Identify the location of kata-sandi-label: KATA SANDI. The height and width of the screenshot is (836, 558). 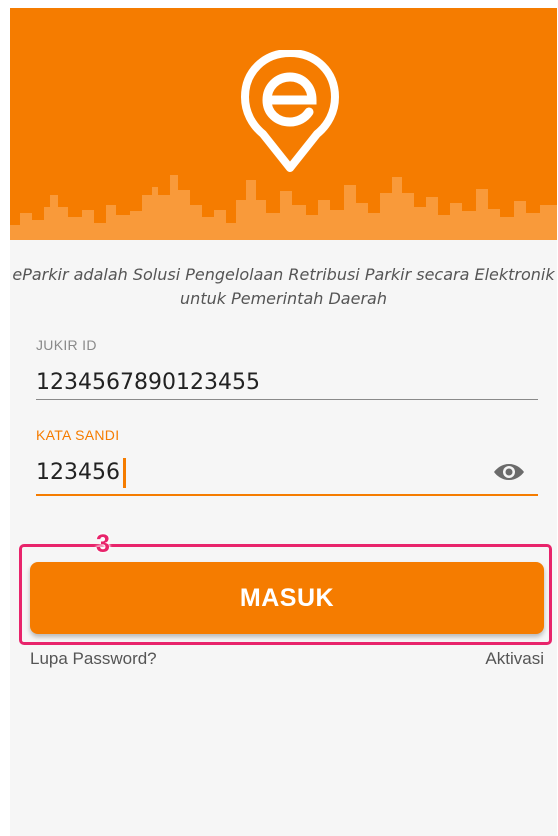
(78, 435).